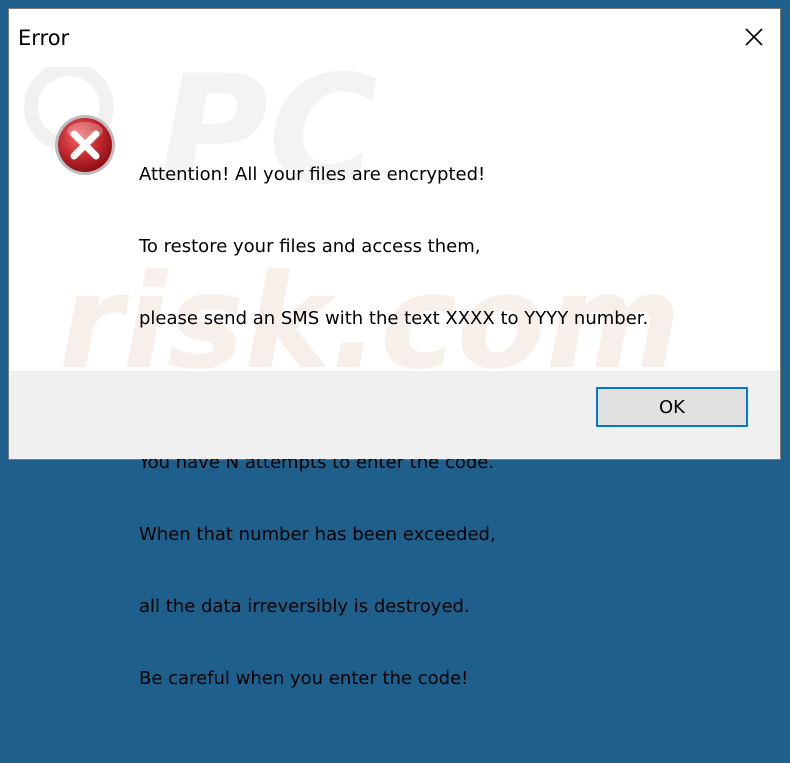 The image size is (790, 763). Describe the element at coordinates (312, 174) in the screenshot. I see `message-line: Attention! All your files are encrypted!` at that location.